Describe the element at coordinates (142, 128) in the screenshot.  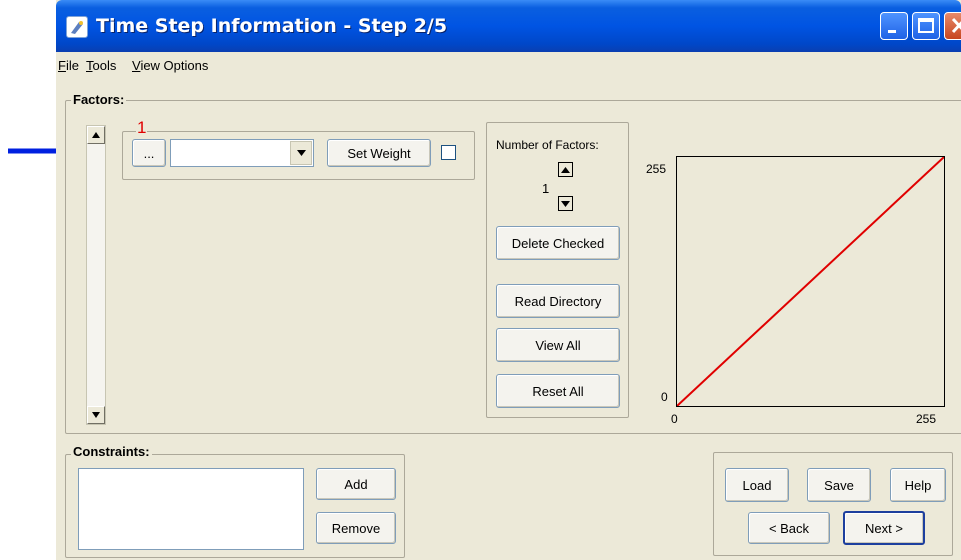
I see `factor-row-number: 1` at that location.